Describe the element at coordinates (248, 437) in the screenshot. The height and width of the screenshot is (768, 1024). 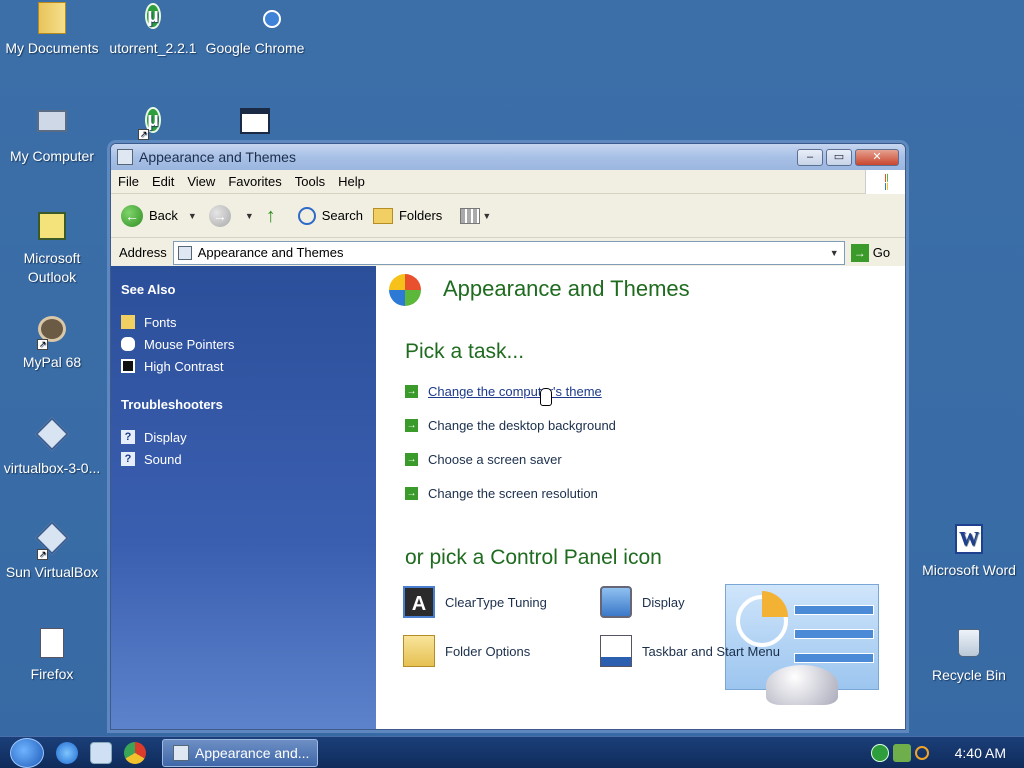
I see `troubleshooter-display: ? Display` at that location.